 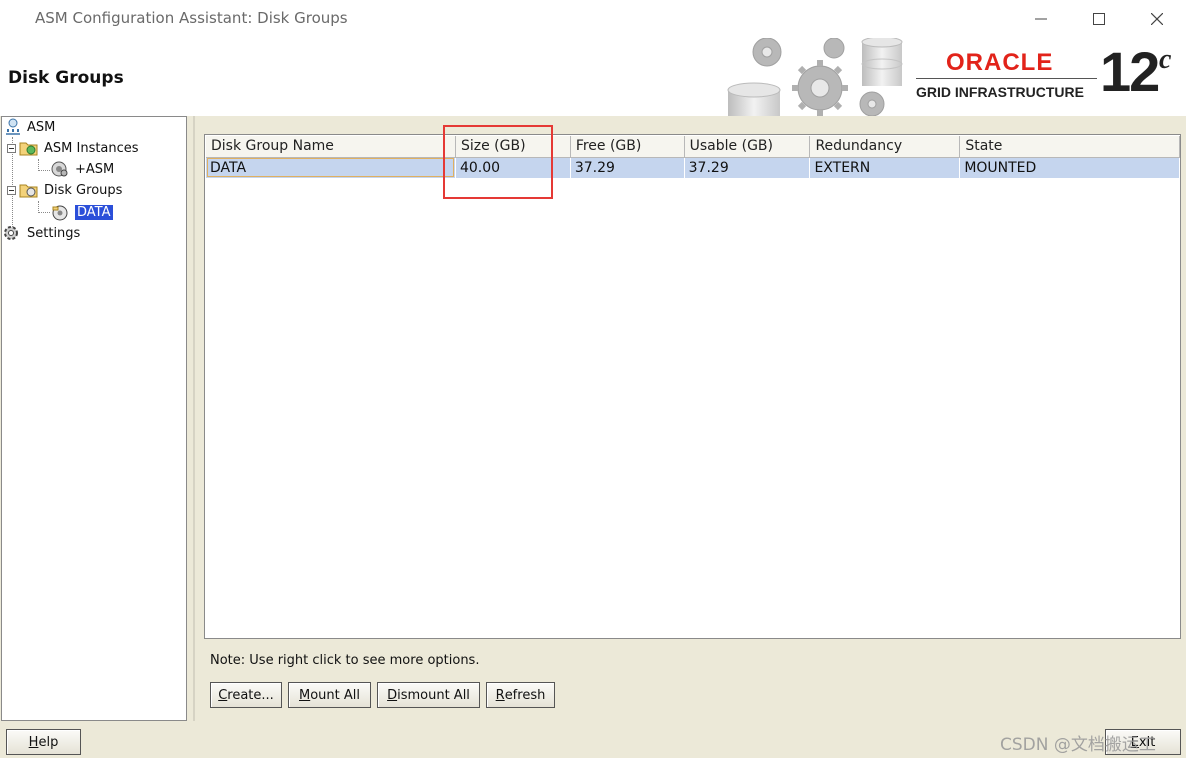 I want to click on help-button: Help, so click(x=43, y=742).